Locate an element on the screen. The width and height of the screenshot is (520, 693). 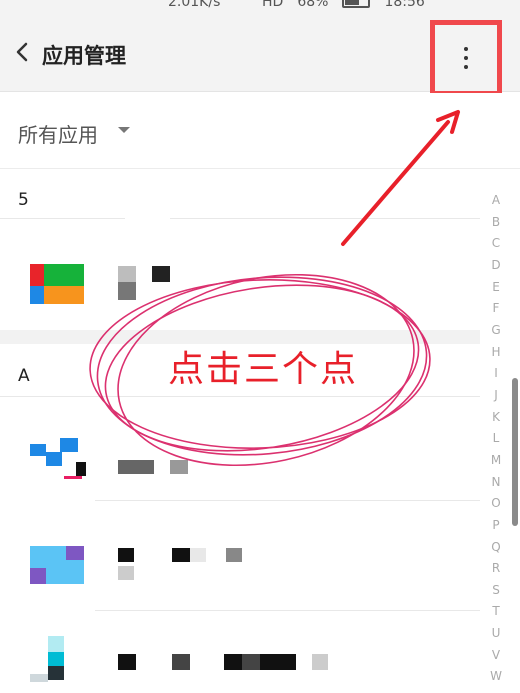
alphabet-index-letter: J is located at coordinates (496, 396).